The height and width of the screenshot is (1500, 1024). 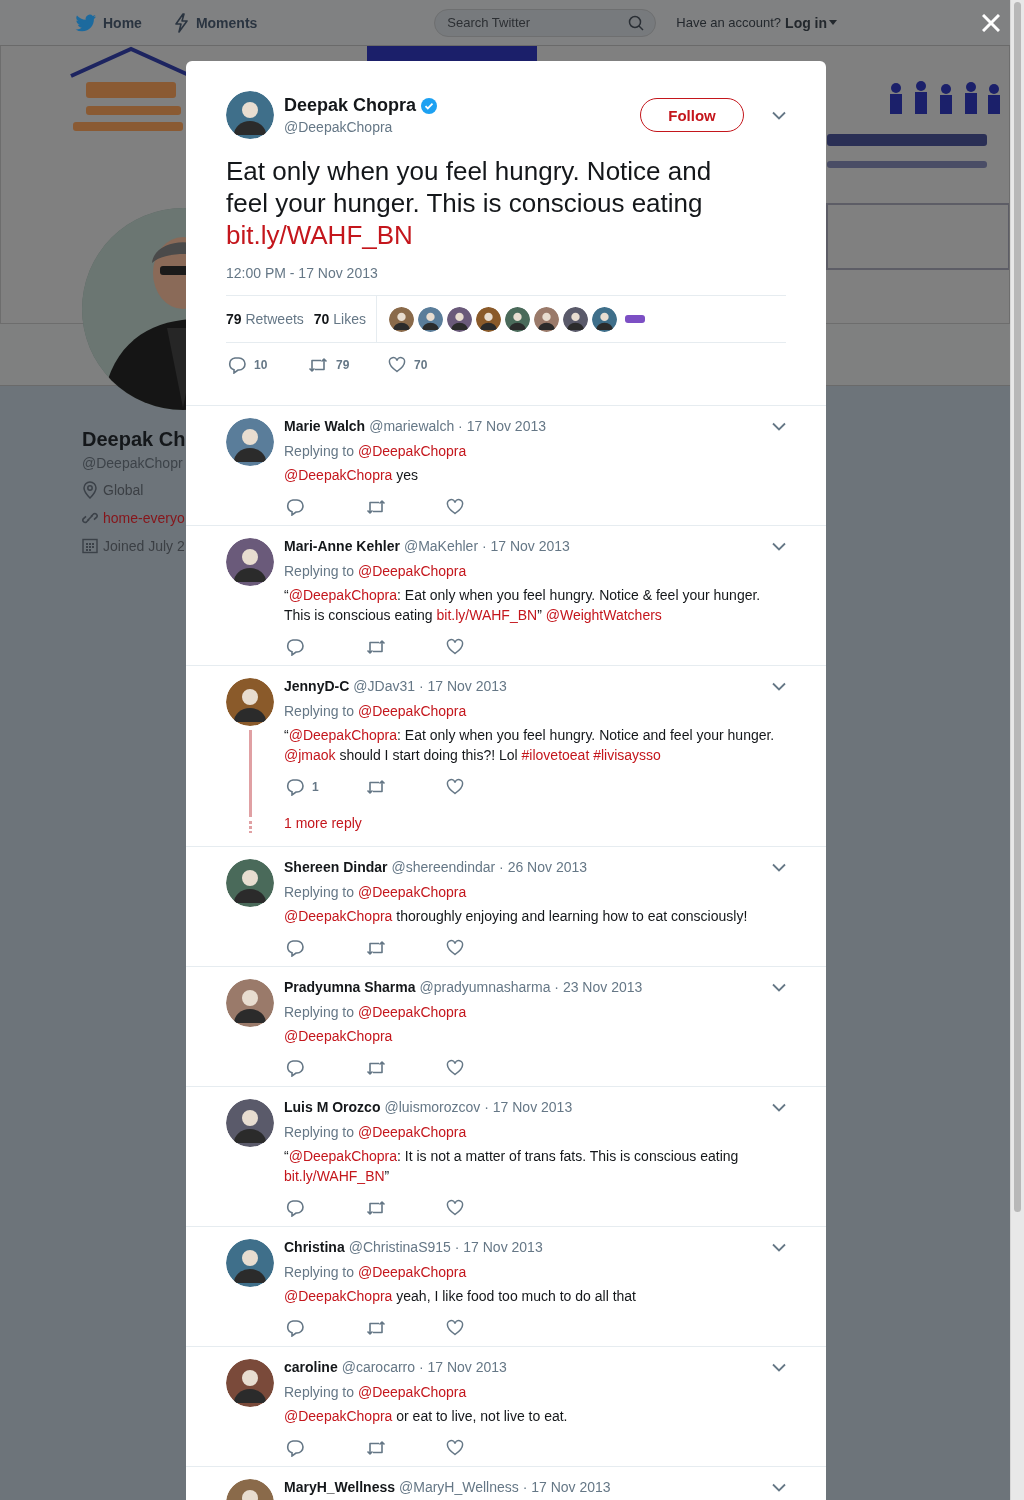 What do you see at coordinates (323, 823) in the screenshot?
I see `more-replies-link: 1 more reply` at bounding box center [323, 823].